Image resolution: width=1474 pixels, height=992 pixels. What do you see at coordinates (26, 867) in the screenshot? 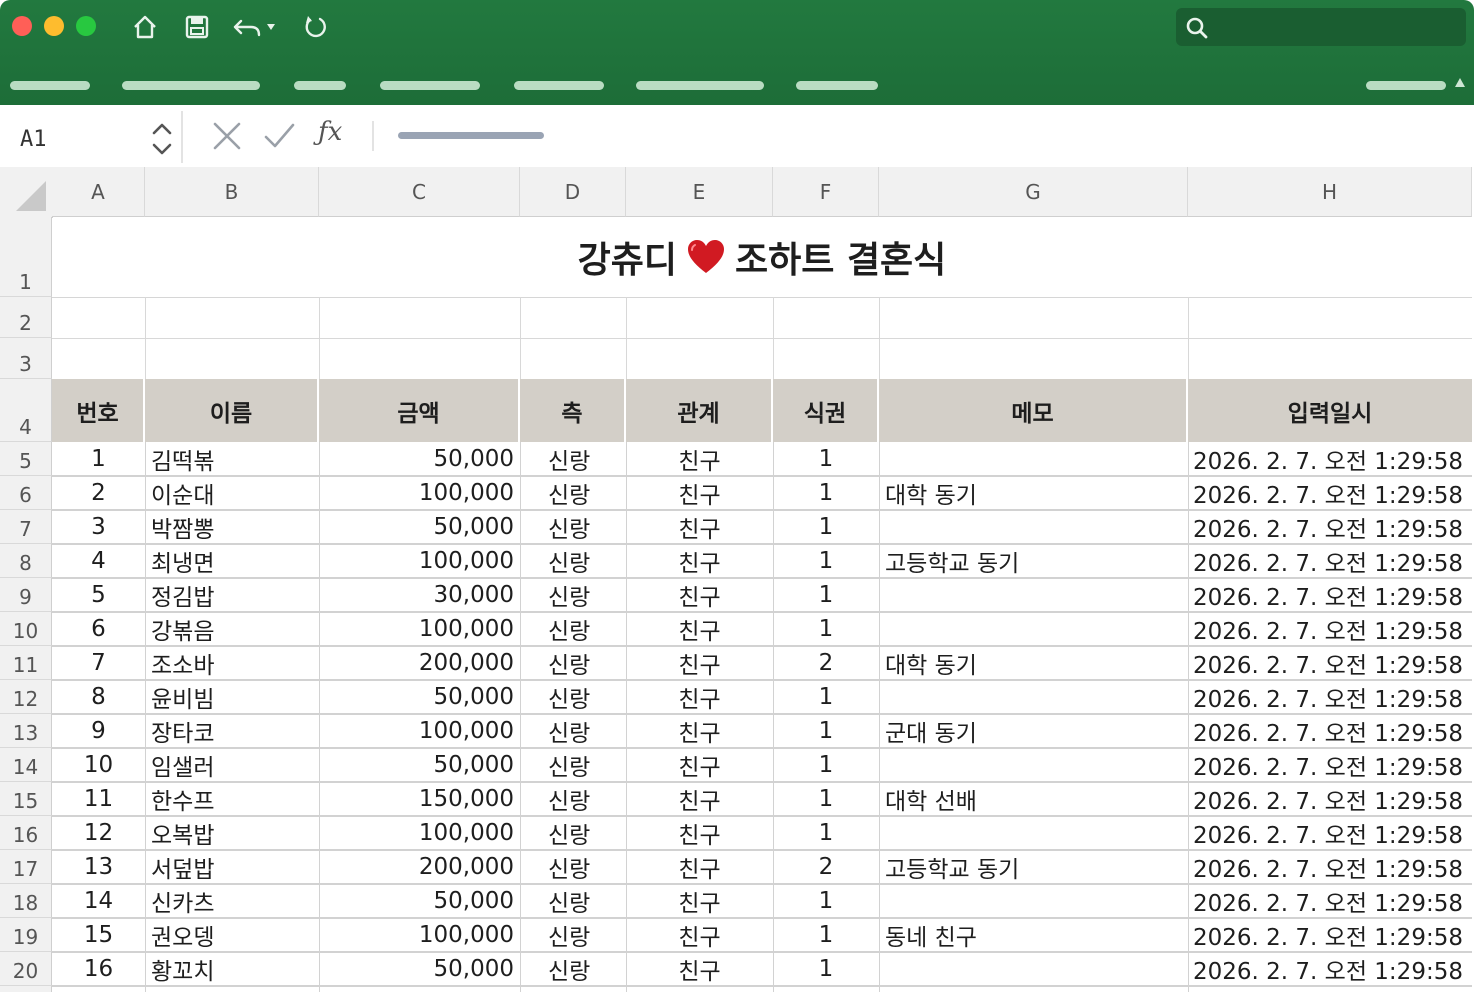
I see `row-header-17: 17` at bounding box center [26, 867].